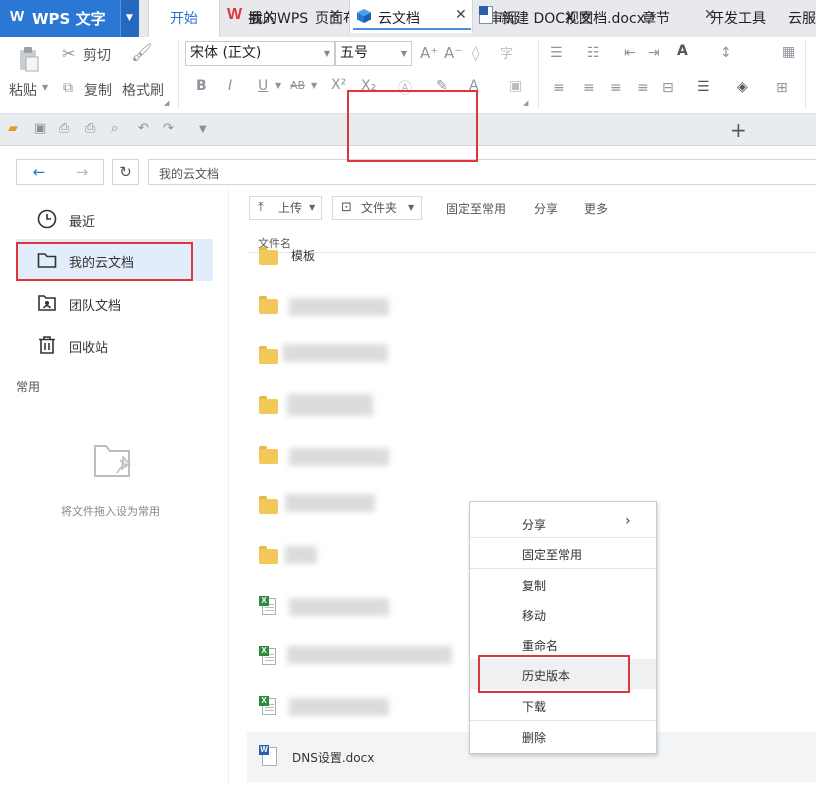 This screenshot has height=785, width=816. I want to click on justify-icon: ≡, so click(643, 88).